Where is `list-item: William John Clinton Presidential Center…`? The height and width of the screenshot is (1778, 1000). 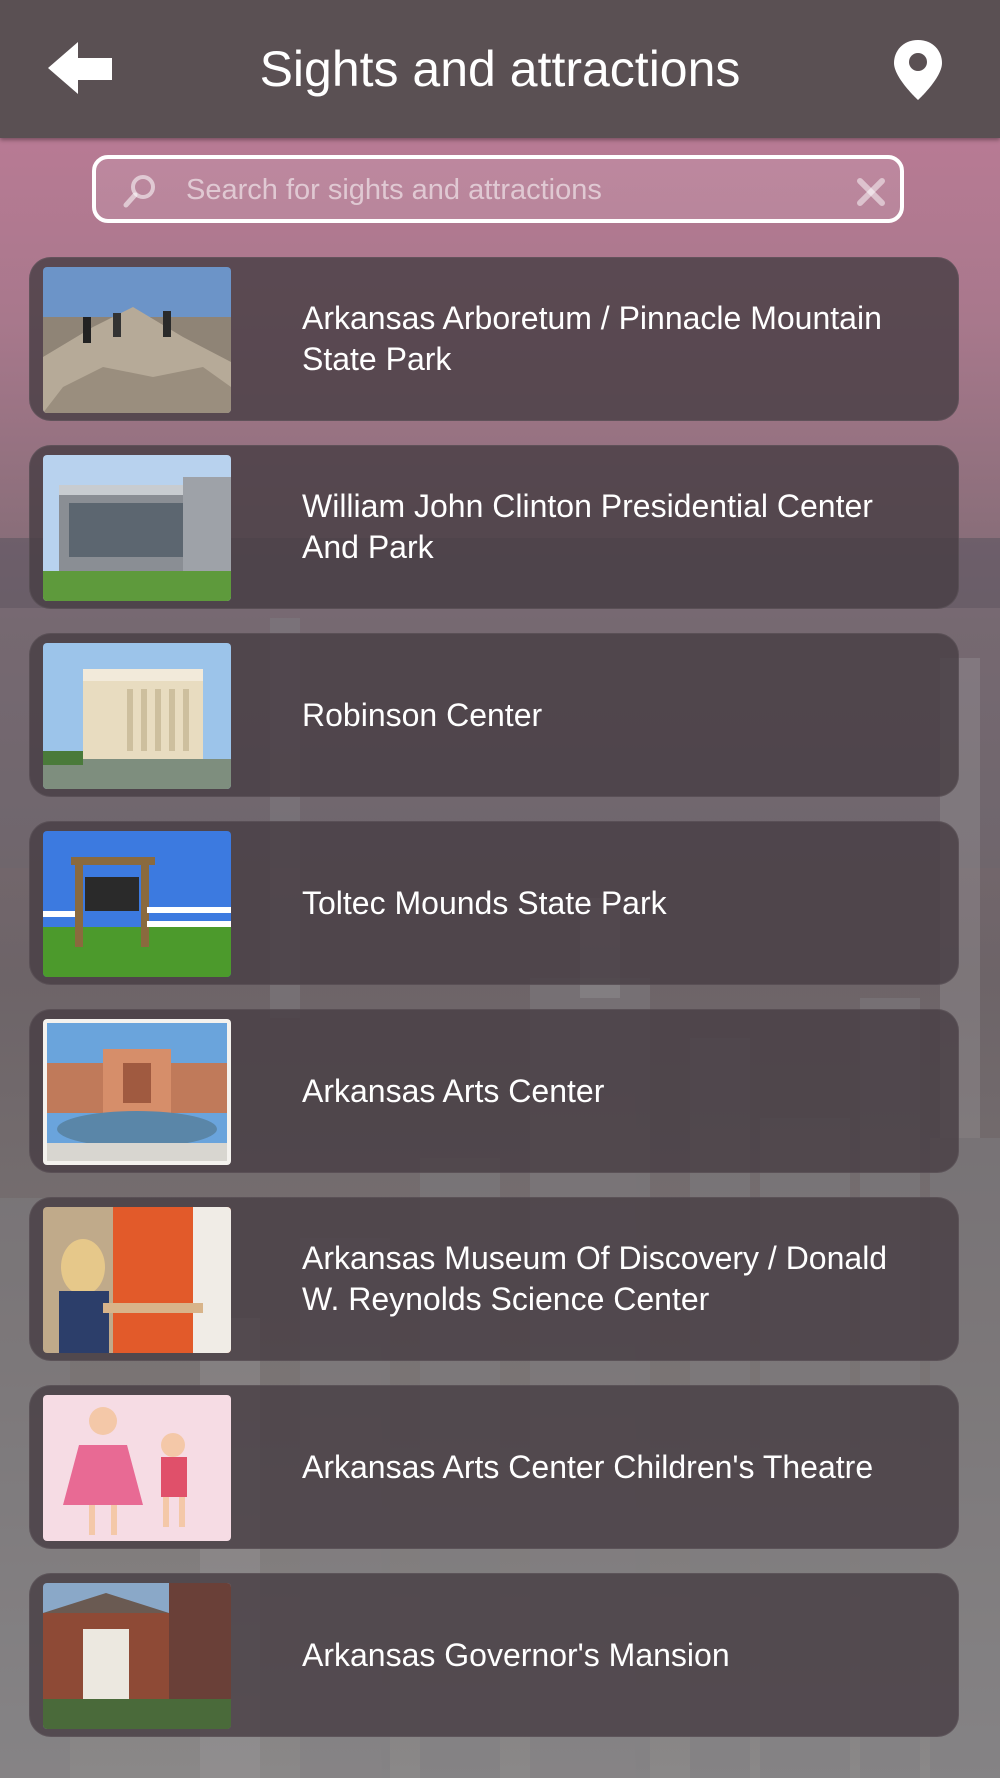
list-item: William John Clinton Presidential Center… is located at coordinates (494, 527).